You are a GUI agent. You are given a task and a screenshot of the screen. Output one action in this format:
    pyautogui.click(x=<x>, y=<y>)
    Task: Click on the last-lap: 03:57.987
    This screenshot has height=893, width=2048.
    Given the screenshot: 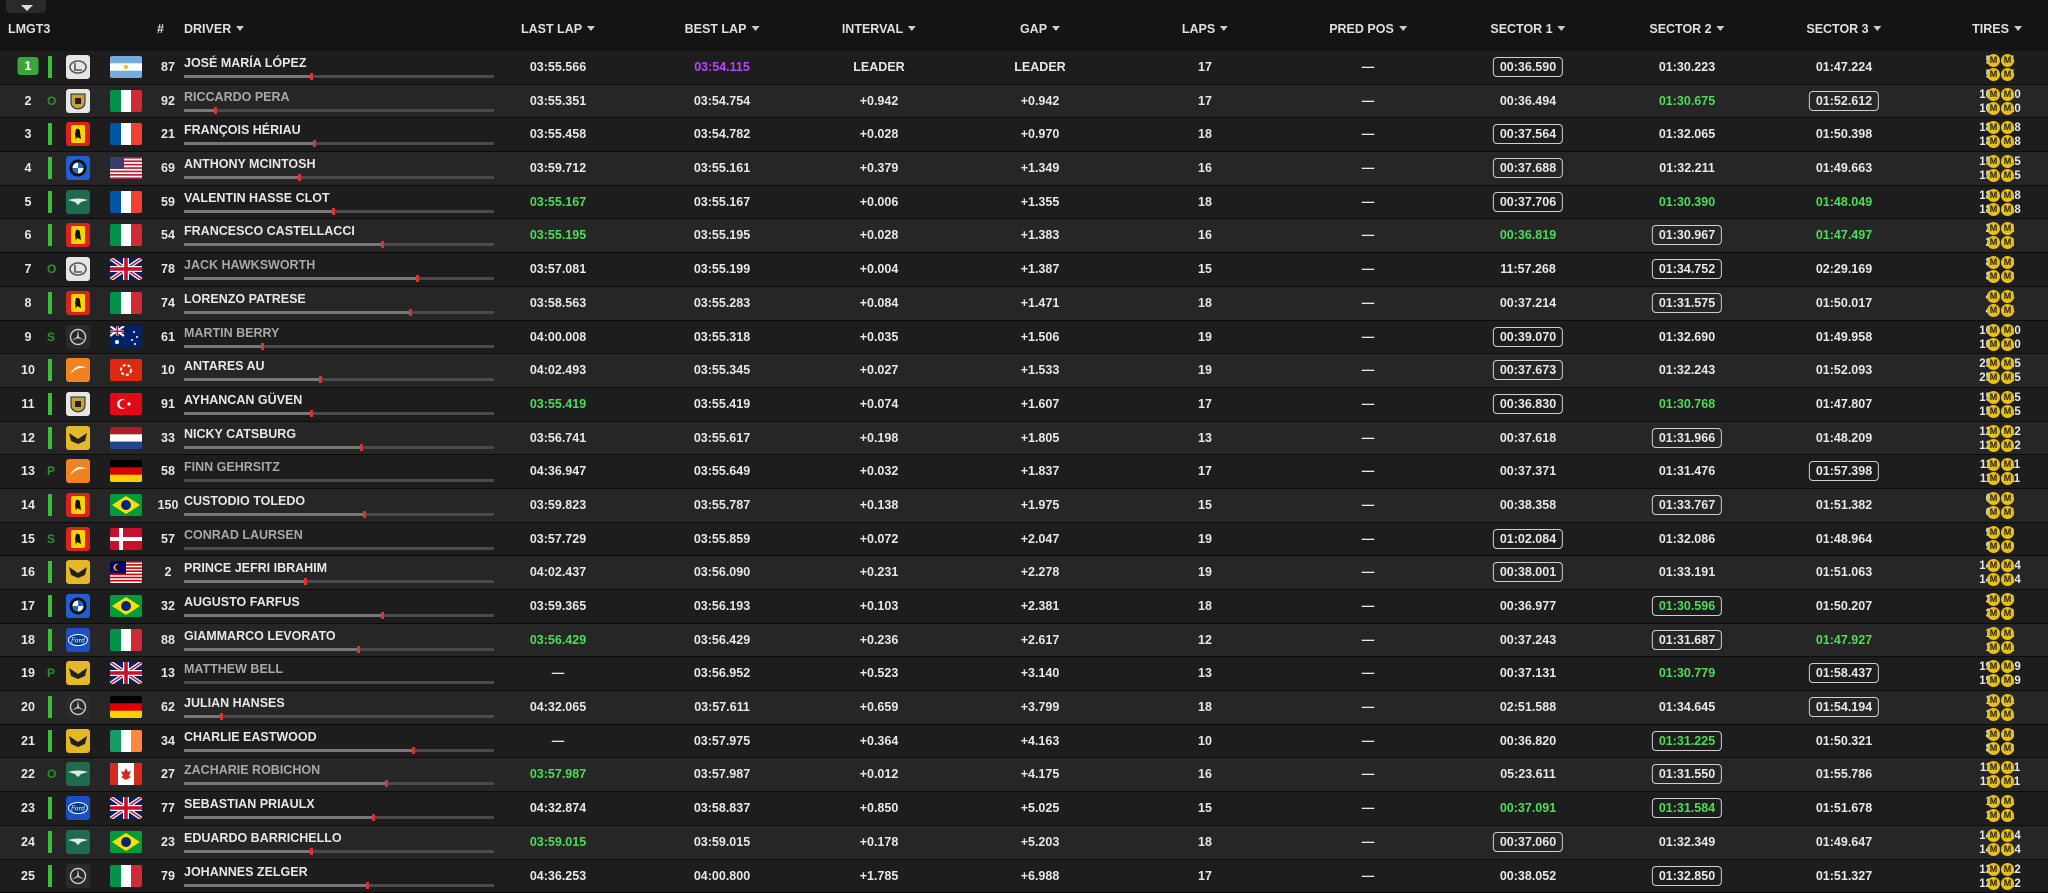 What is the action you would take?
    pyautogui.click(x=558, y=774)
    